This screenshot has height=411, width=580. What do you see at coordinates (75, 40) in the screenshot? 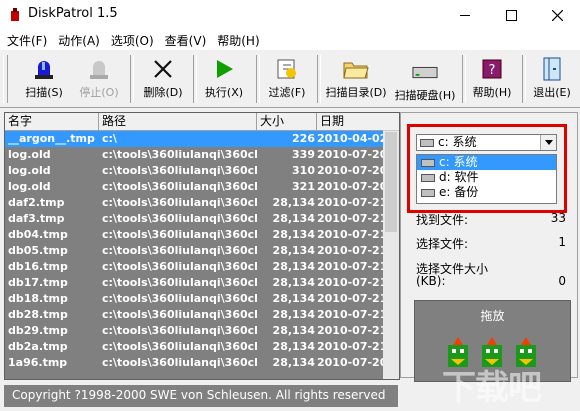
I see `menu-action: 动作(A)` at bounding box center [75, 40].